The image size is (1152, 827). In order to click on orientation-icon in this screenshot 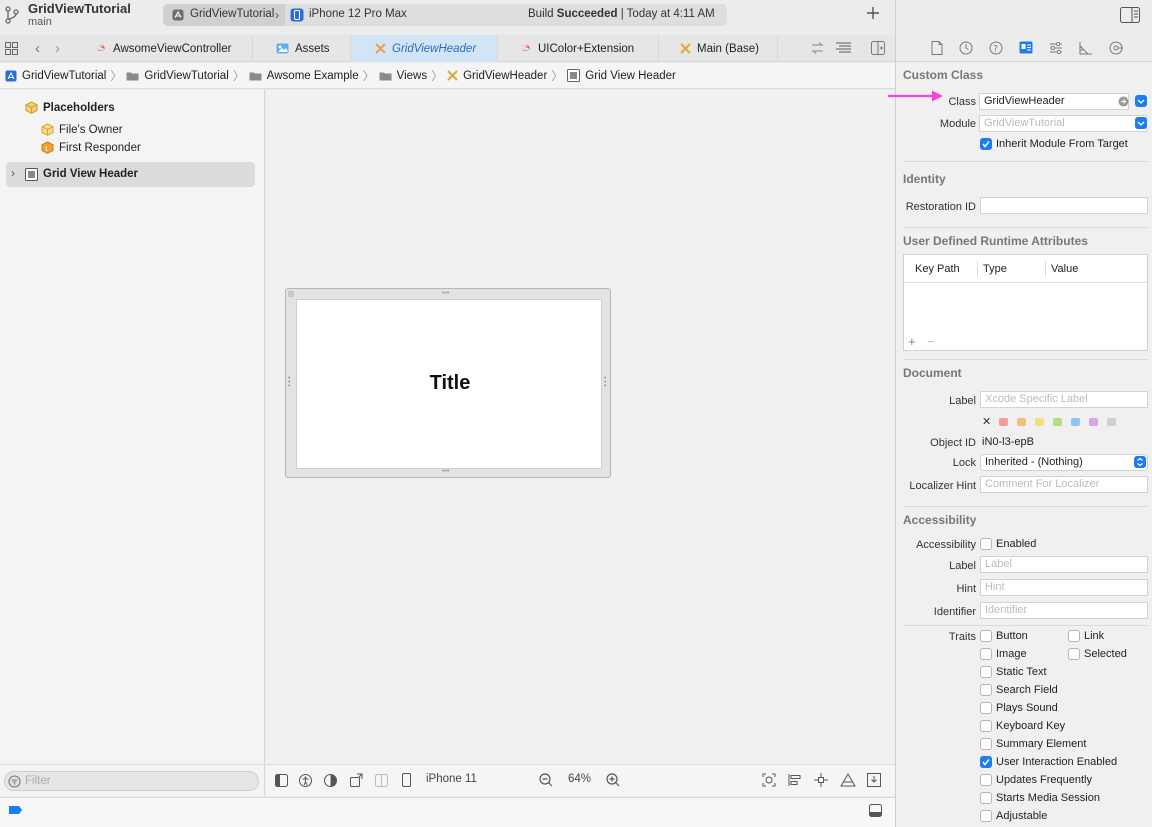, I will do `click(357, 780)`.